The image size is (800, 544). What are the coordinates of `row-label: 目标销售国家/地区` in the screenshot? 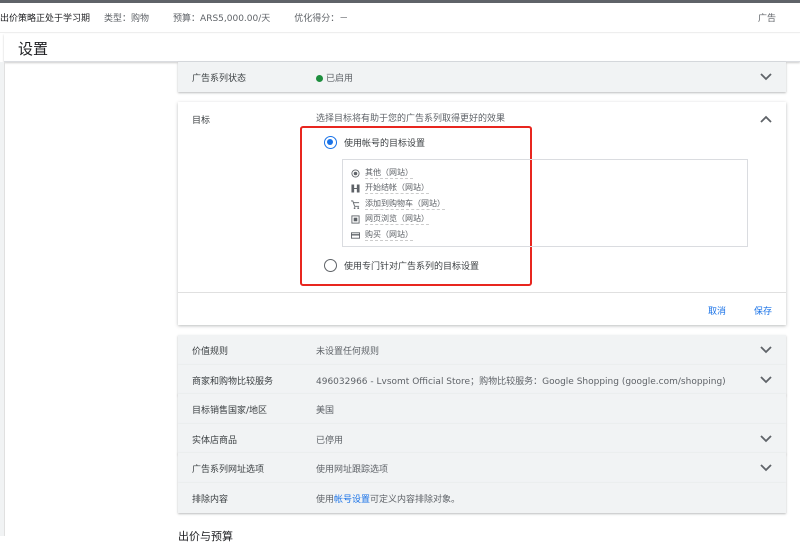 It's located at (230, 410).